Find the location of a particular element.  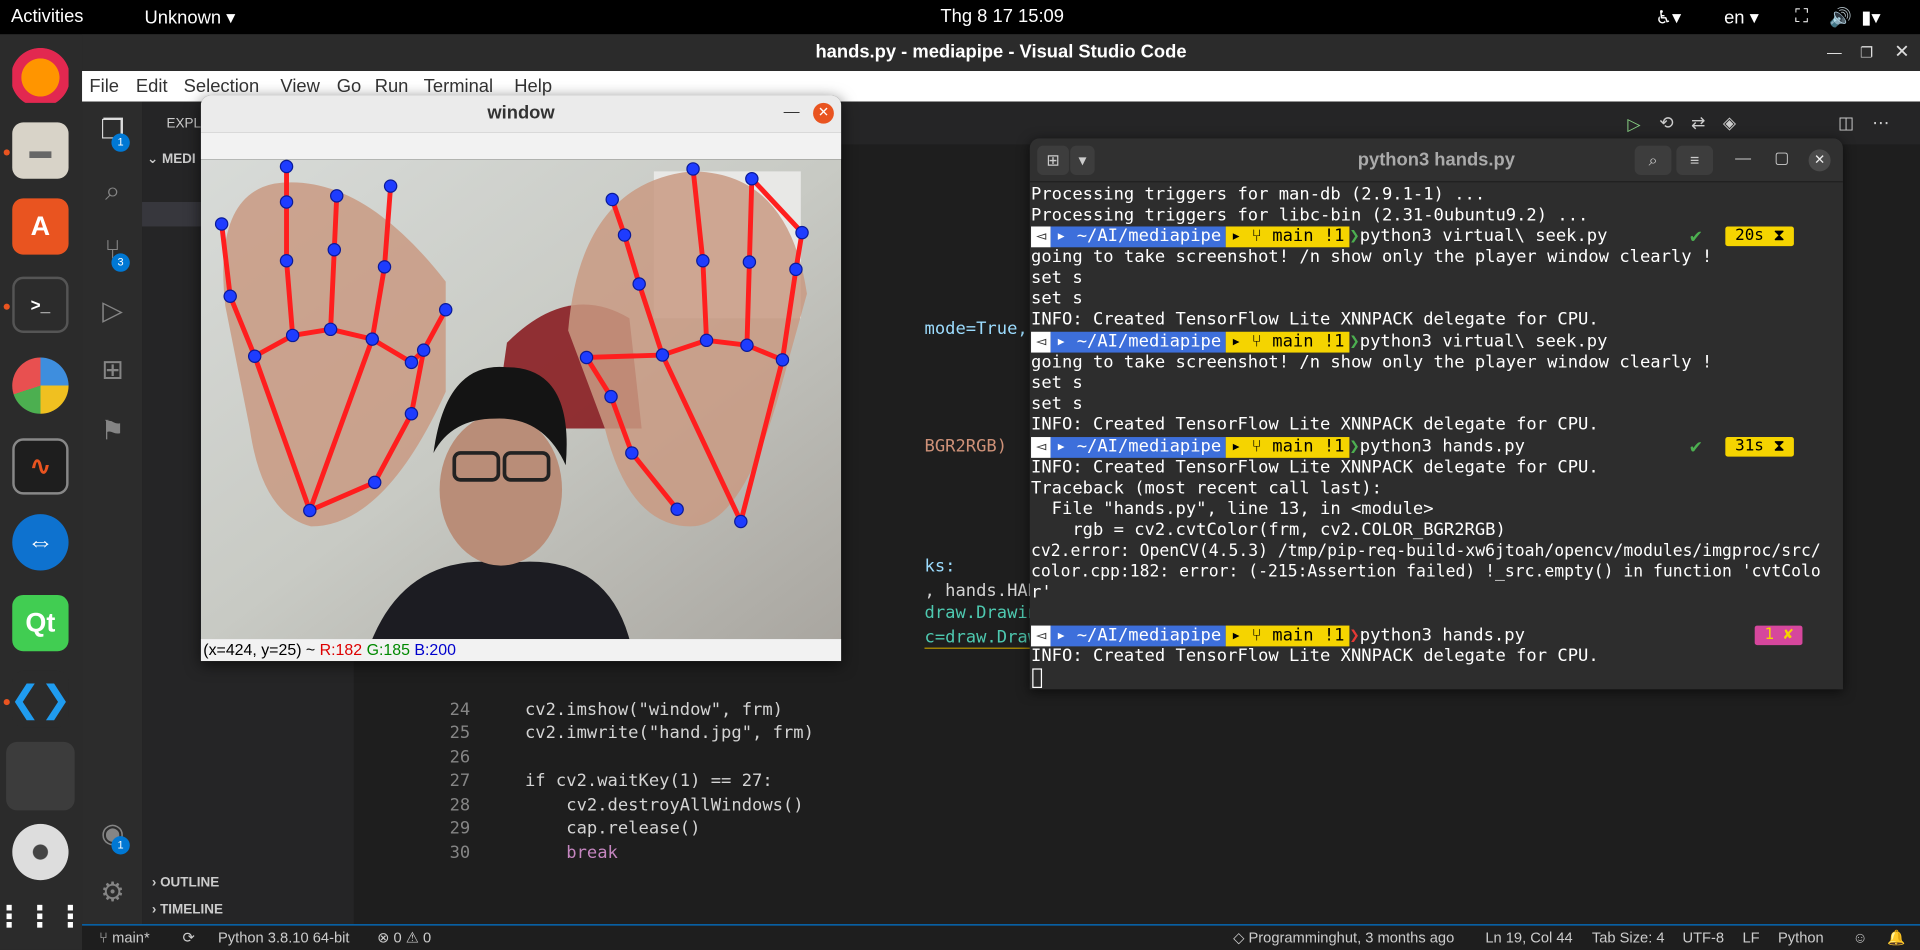

command-text: python3 virtual\ seek.py is located at coordinates (1483, 236).